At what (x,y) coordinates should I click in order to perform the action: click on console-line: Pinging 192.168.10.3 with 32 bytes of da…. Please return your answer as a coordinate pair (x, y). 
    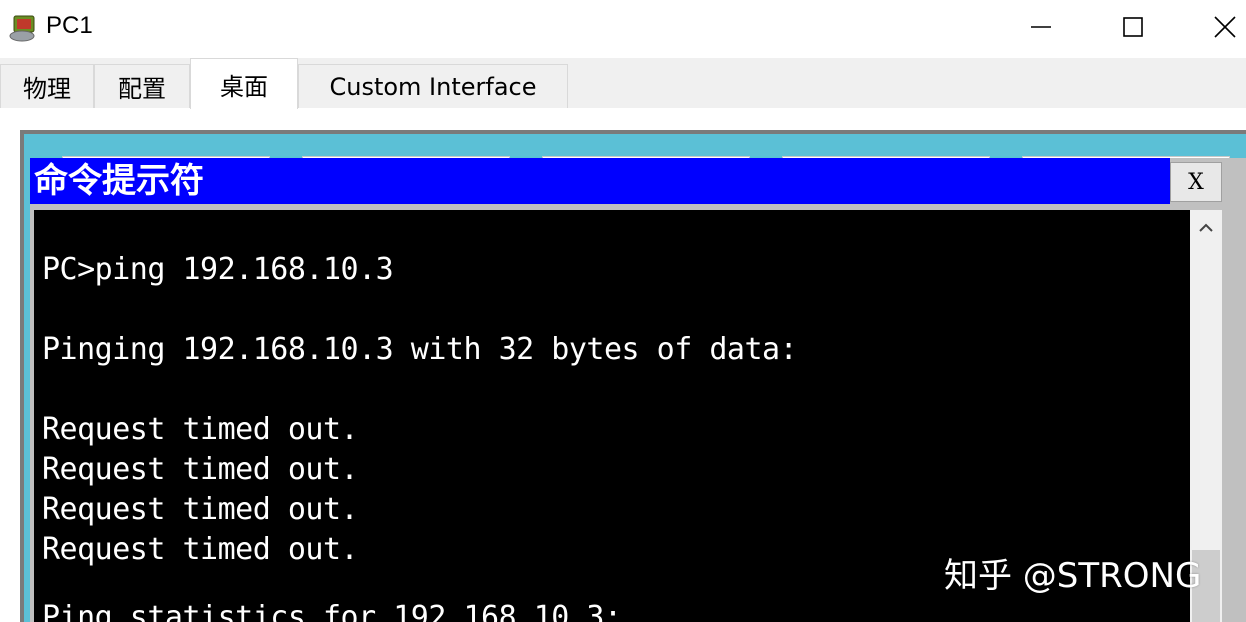
    Looking at the image, I should click on (420, 349).